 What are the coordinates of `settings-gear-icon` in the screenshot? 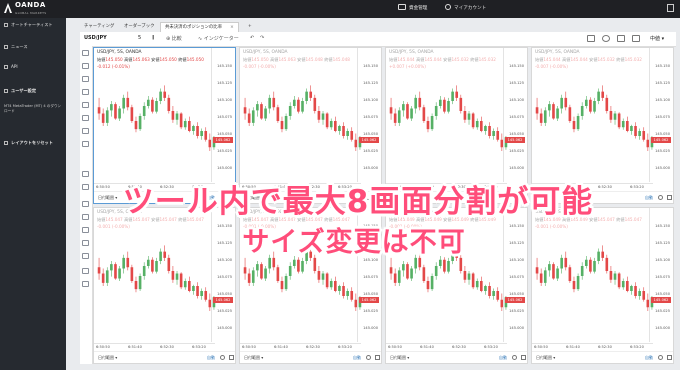 It's located at (606, 38).